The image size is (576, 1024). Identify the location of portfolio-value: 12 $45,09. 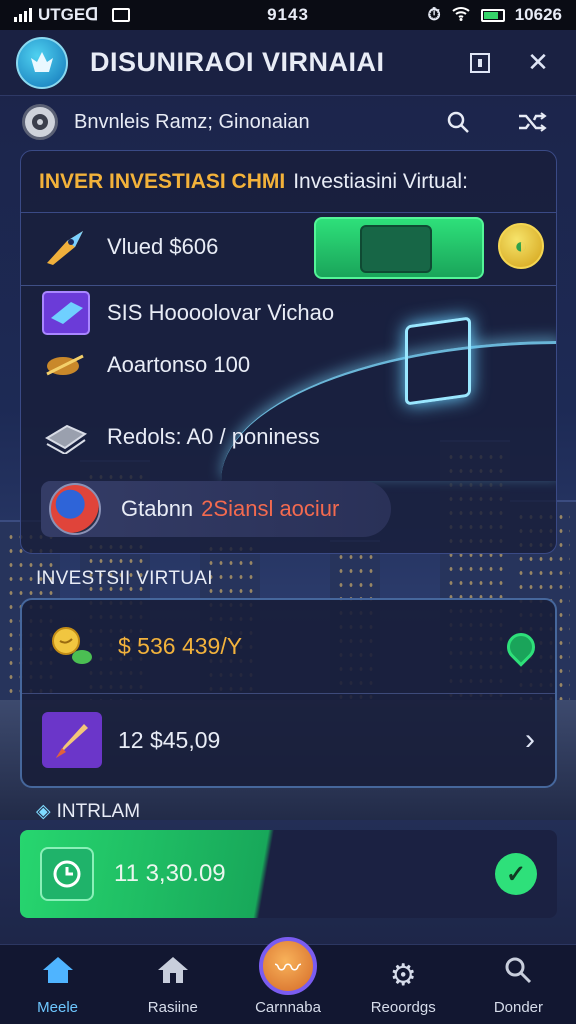
(169, 739).